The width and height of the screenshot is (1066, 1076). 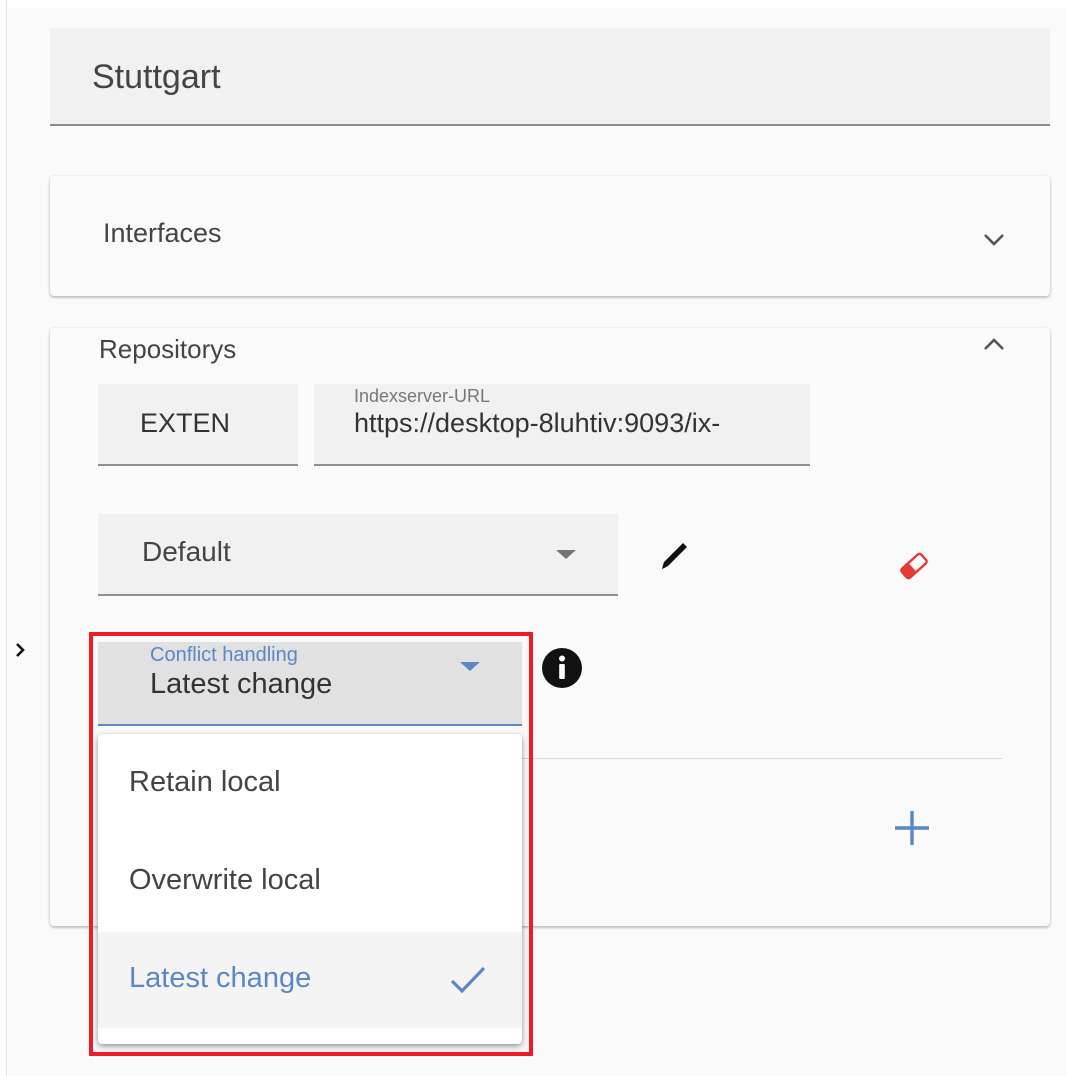 I want to click on repositorys-title: Repositorys, so click(x=168, y=349).